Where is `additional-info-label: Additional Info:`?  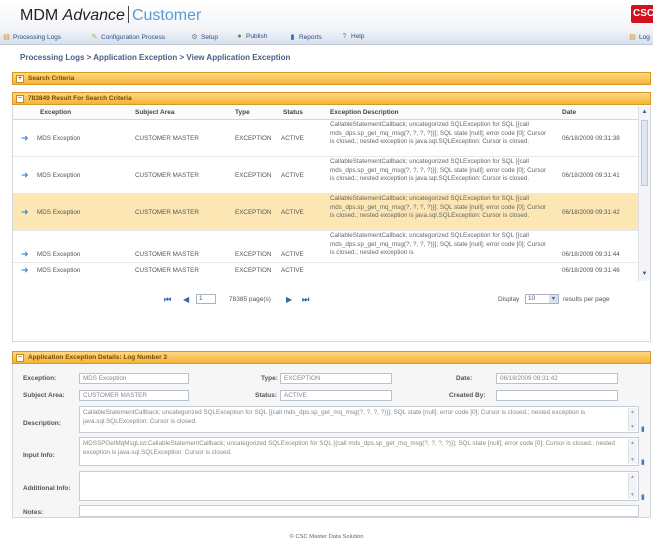
additional-info-label: Additional Info: is located at coordinates (47, 488).